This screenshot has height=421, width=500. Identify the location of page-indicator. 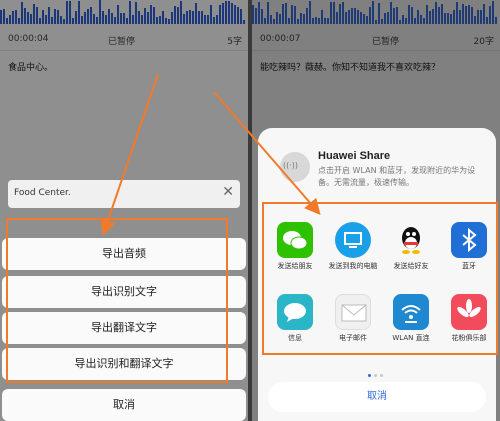
(377, 371).